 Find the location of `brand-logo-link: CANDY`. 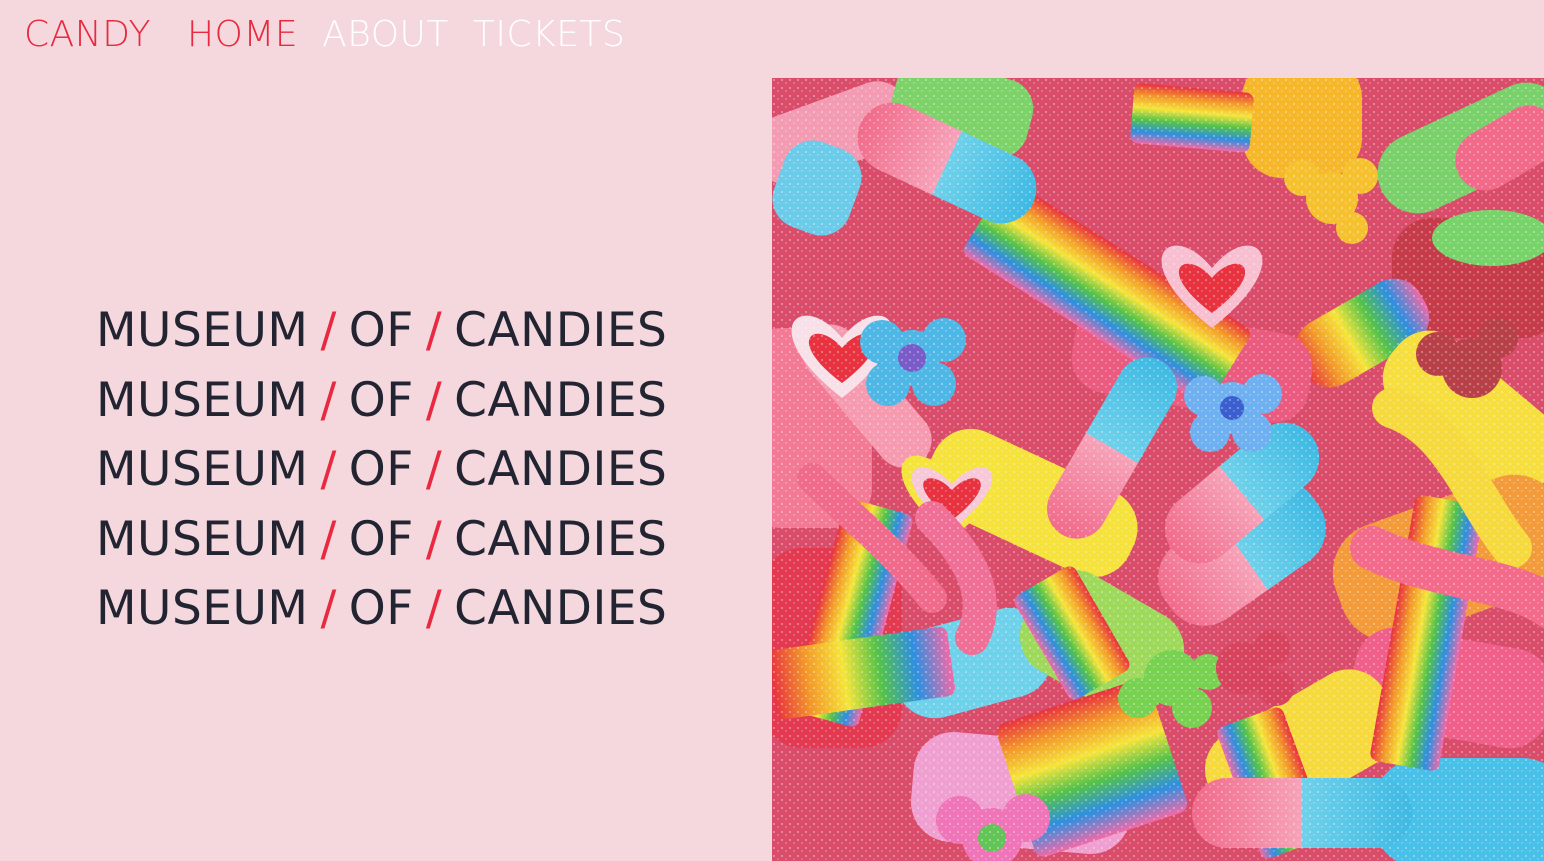

brand-logo-link: CANDY is located at coordinates (87, 34).